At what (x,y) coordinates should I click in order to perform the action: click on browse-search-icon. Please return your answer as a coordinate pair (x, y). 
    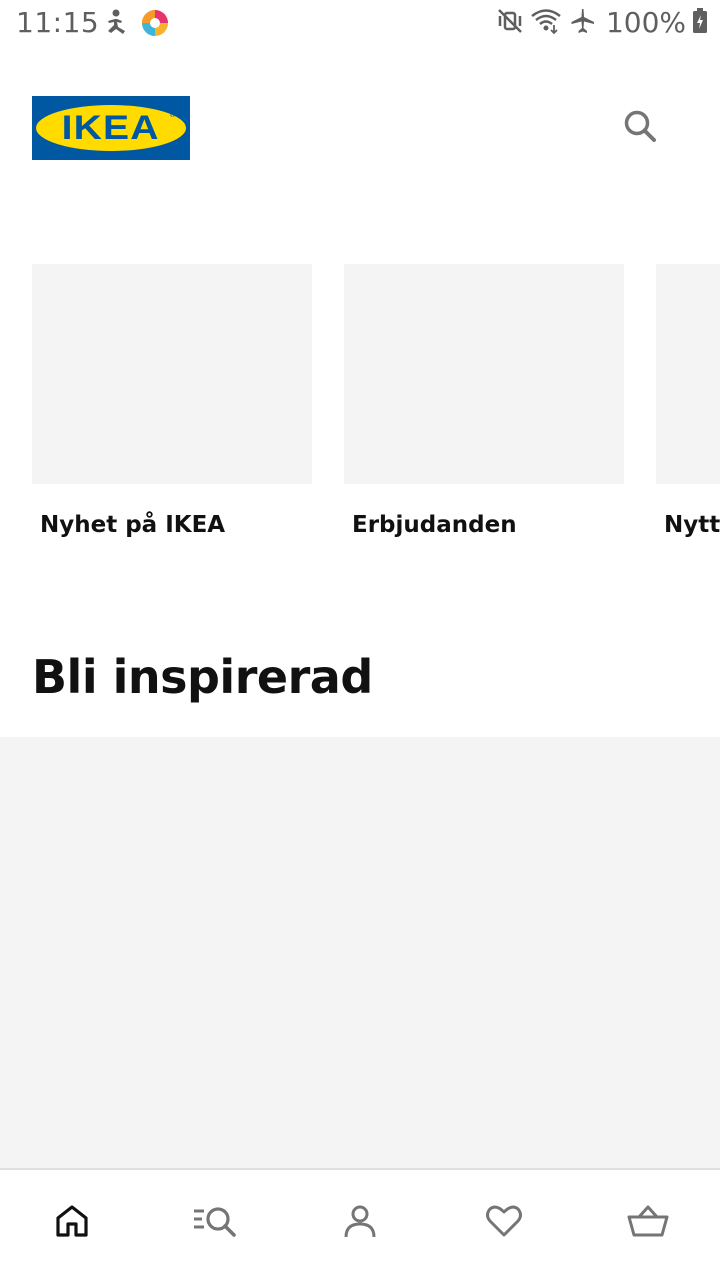
    Looking at the image, I should click on (216, 1223).